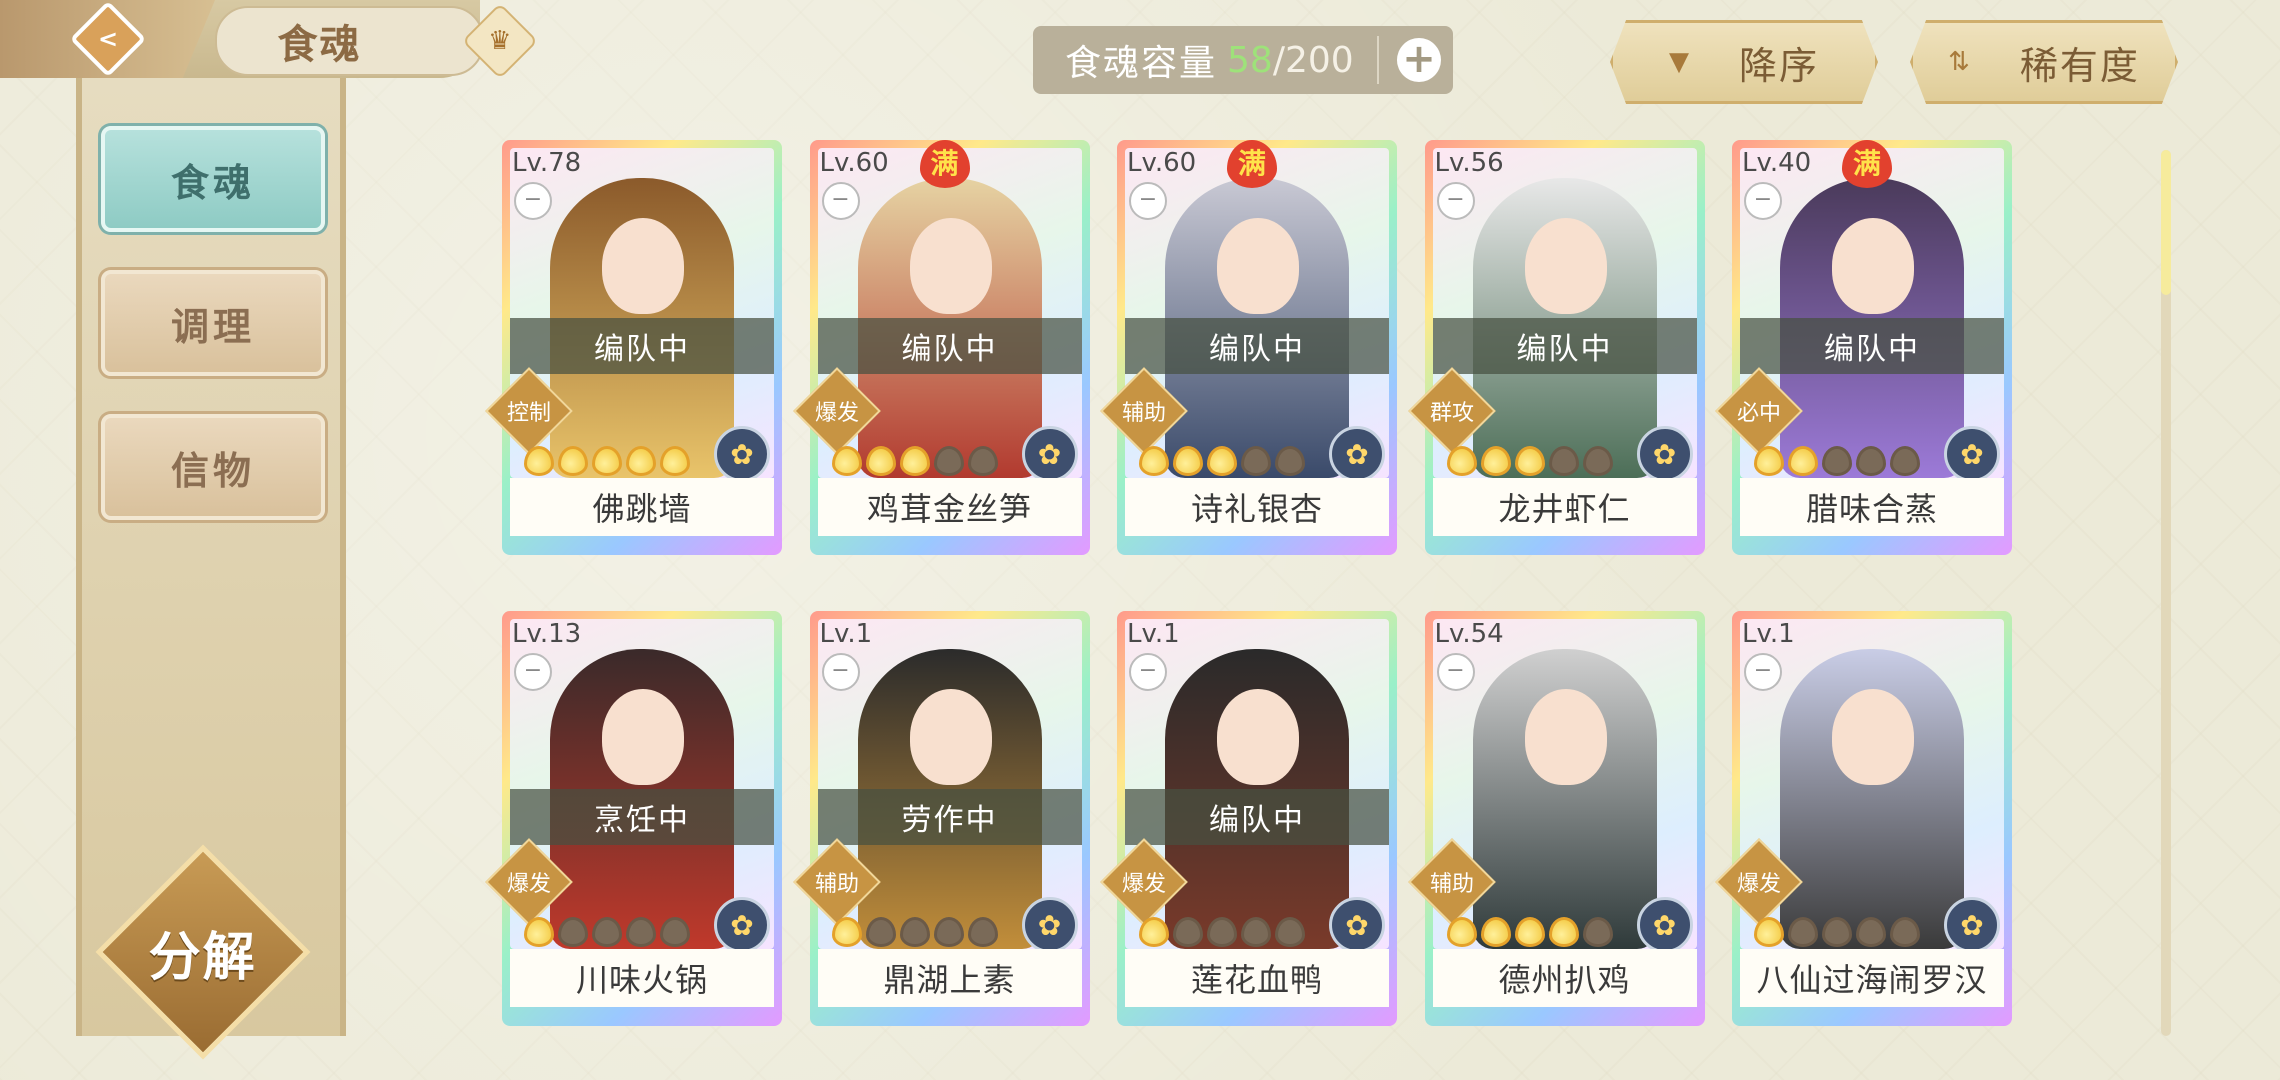  Describe the element at coordinates (1451, 413) in the screenshot. I see `role-label: 群攻` at that location.